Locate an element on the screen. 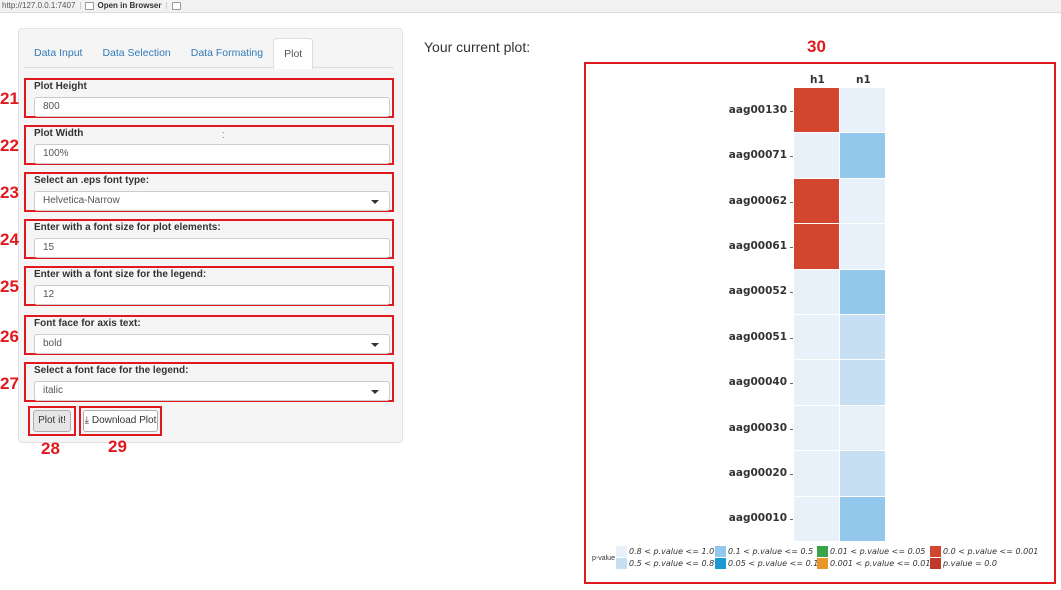 The height and width of the screenshot is (590, 1061). annotation-number: 29 is located at coordinates (117, 446).